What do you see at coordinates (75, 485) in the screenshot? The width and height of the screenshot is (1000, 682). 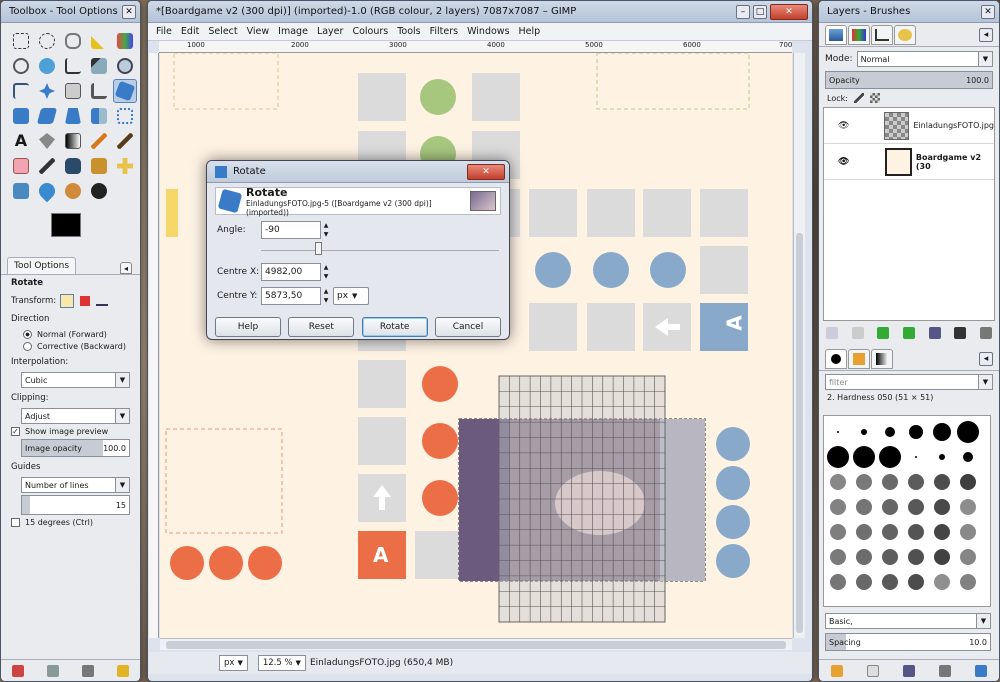 I see `guides-select: Number of lines ▼` at bounding box center [75, 485].